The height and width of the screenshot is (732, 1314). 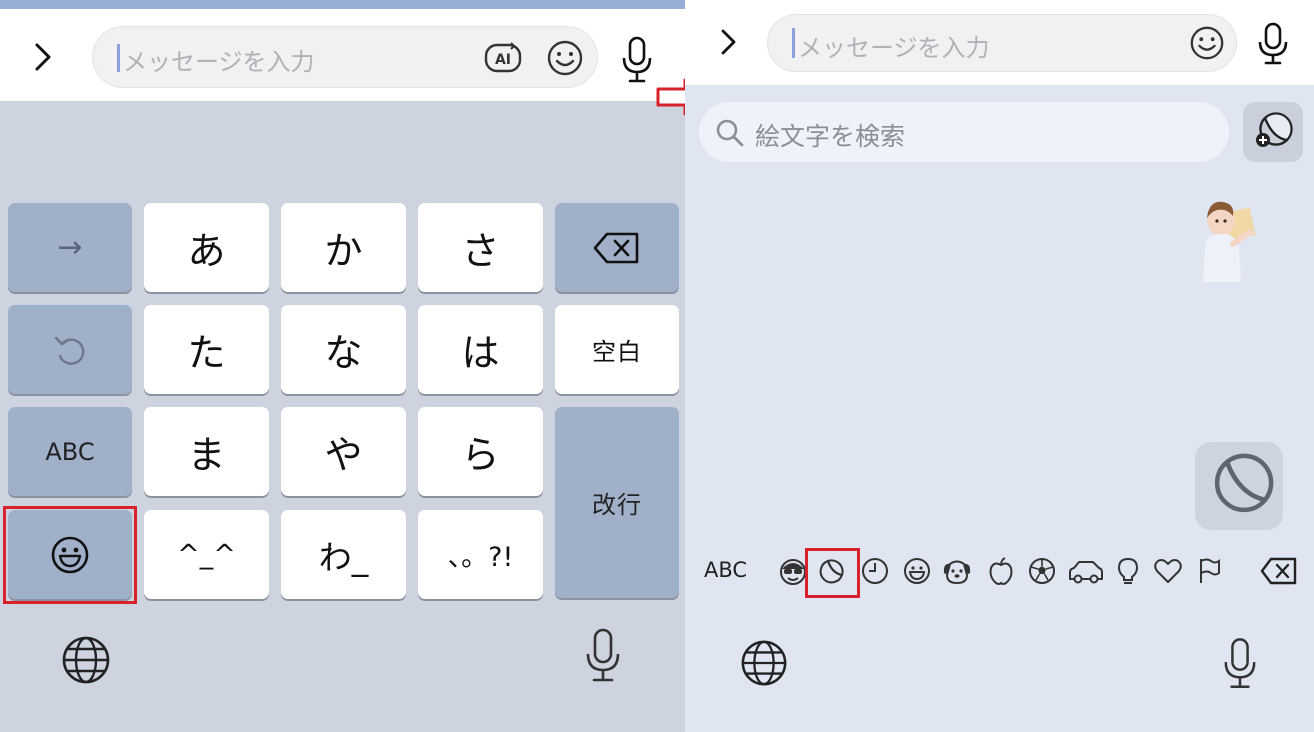 I want to click on undo-icon, so click(x=69, y=350).